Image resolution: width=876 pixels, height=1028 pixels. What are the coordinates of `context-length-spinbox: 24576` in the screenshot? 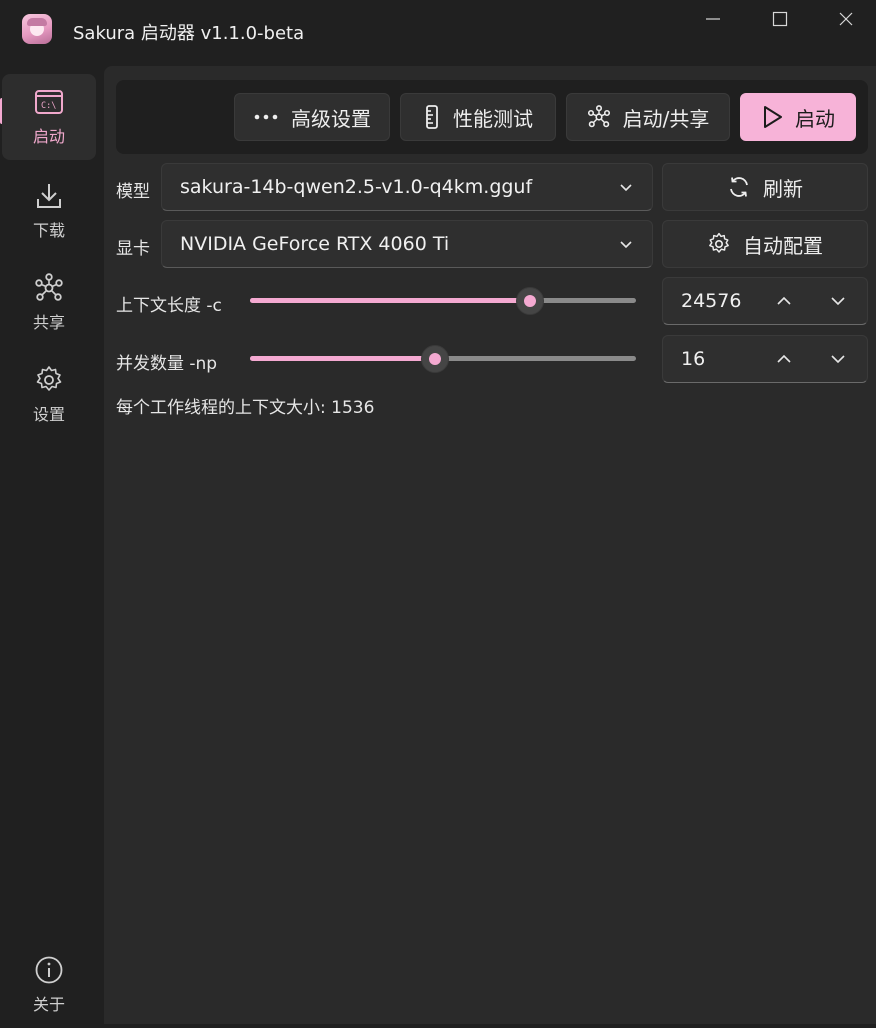 It's located at (765, 301).